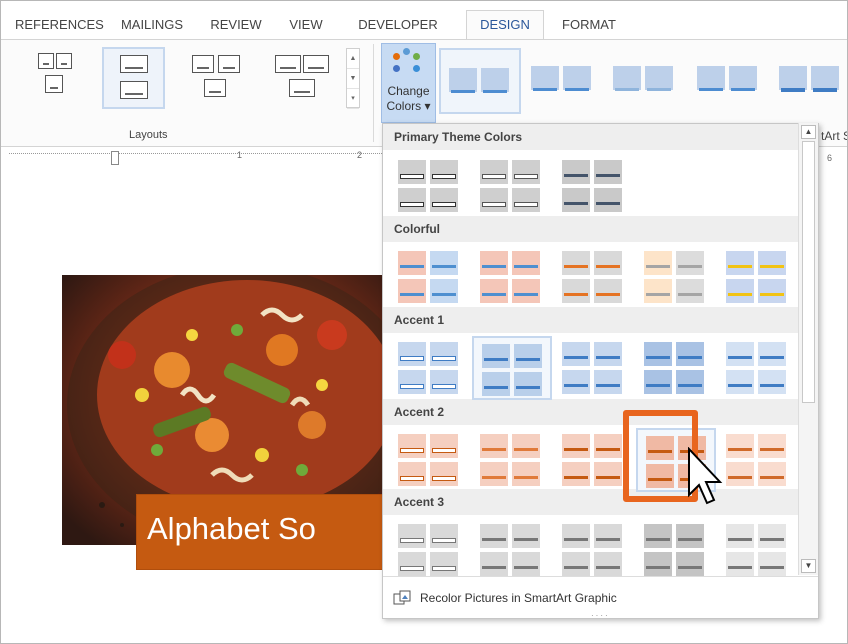  What do you see at coordinates (306, 25) in the screenshot?
I see `tab-view: VIEW` at bounding box center [306, 25].